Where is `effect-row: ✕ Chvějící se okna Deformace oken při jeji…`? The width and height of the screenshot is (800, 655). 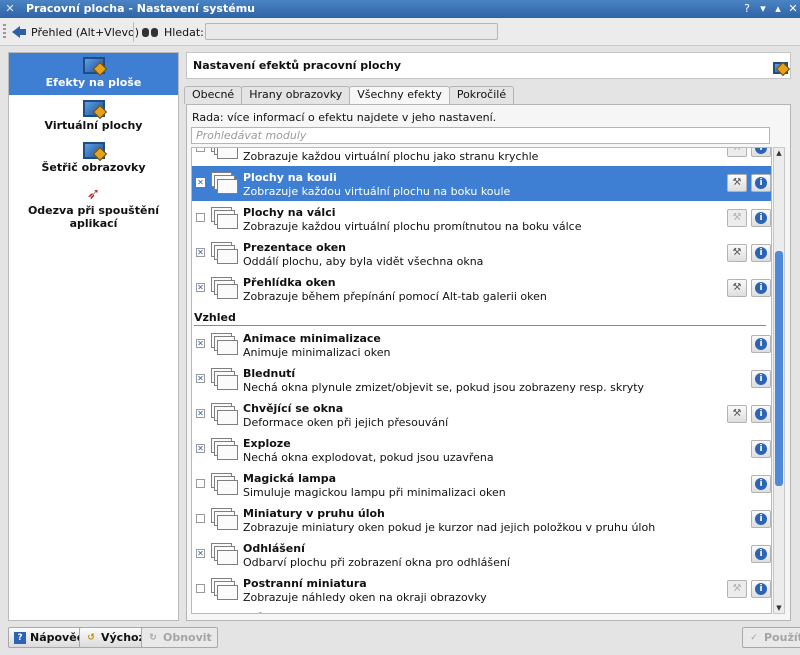 effect-row: ✕ Chvějící se okna Deformace oken při jeji… is located at coordinates (481, 414).